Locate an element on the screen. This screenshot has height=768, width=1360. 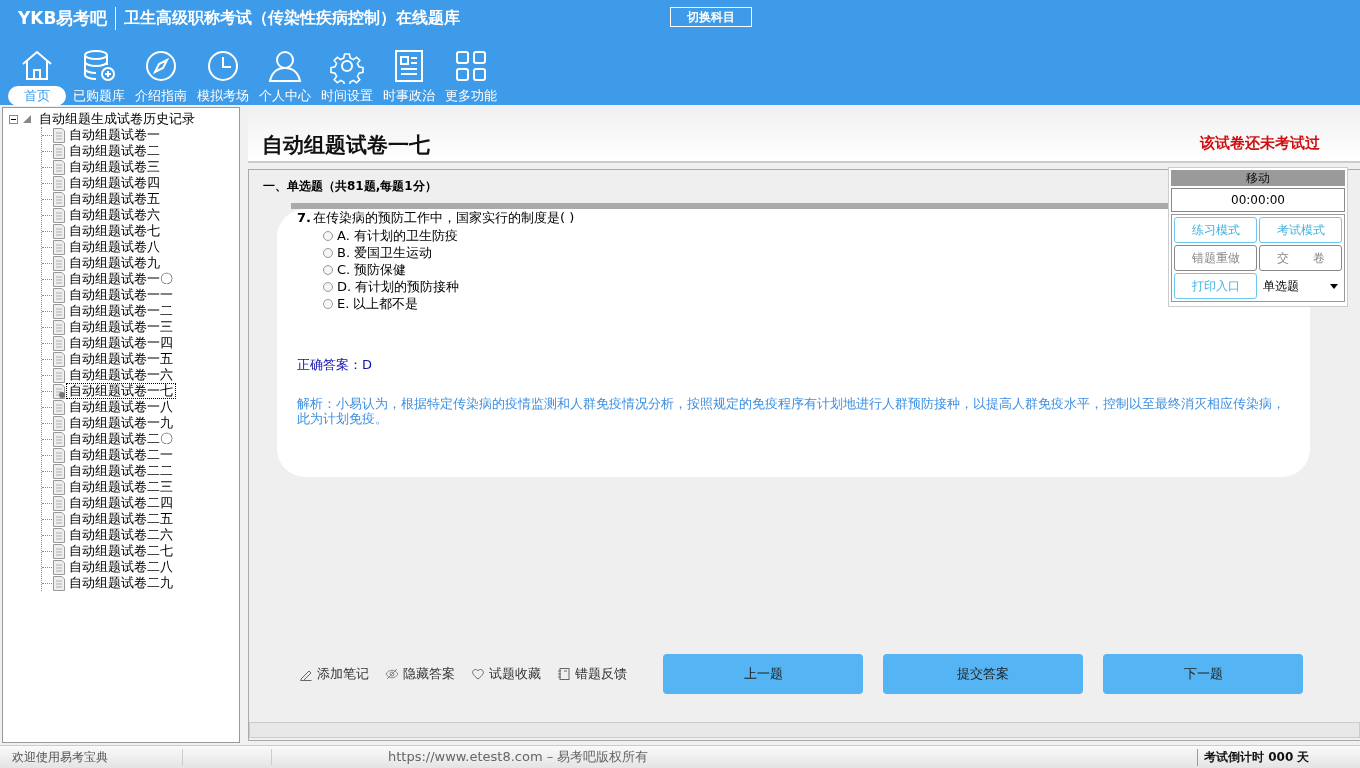
tree-item: 自动组题试卷八 is located at coordinates (114, 247).